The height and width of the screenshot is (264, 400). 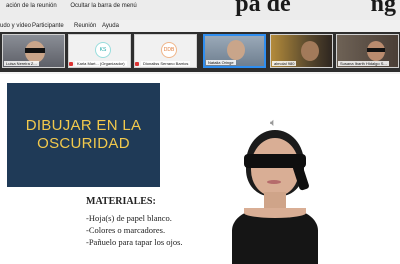 I want to click on materials-heading: MATERIALES:, so click(x=121, y=201).